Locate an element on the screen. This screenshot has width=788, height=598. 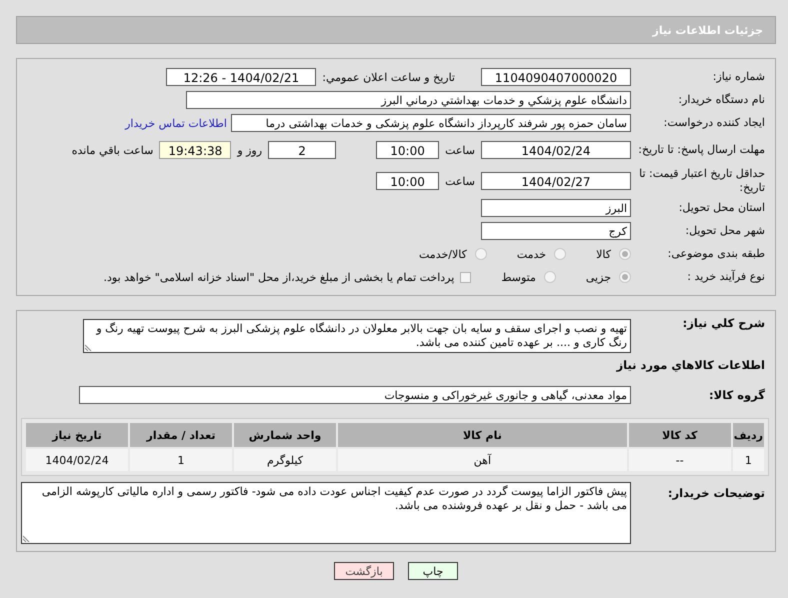
field-label: ایجاد کننده درخواست: is located at coordinates (714, 123).